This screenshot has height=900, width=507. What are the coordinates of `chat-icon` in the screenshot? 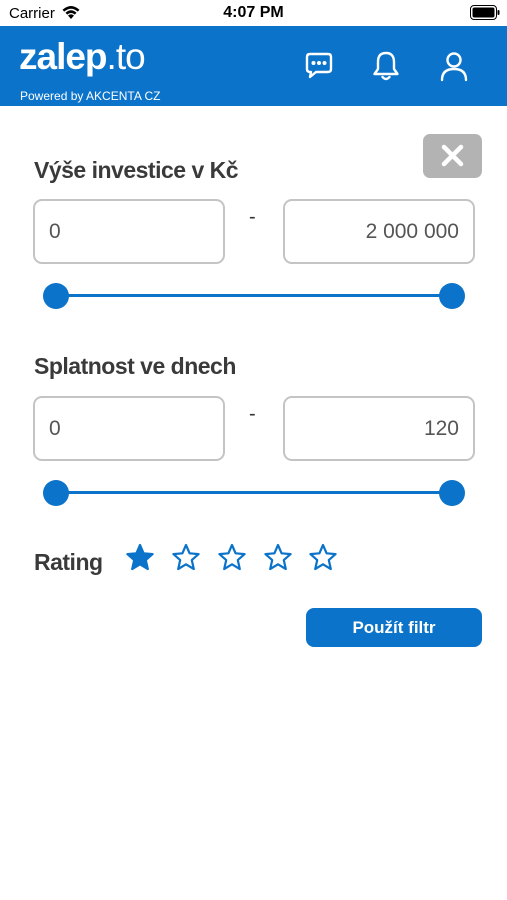 It's located at (319, 66).